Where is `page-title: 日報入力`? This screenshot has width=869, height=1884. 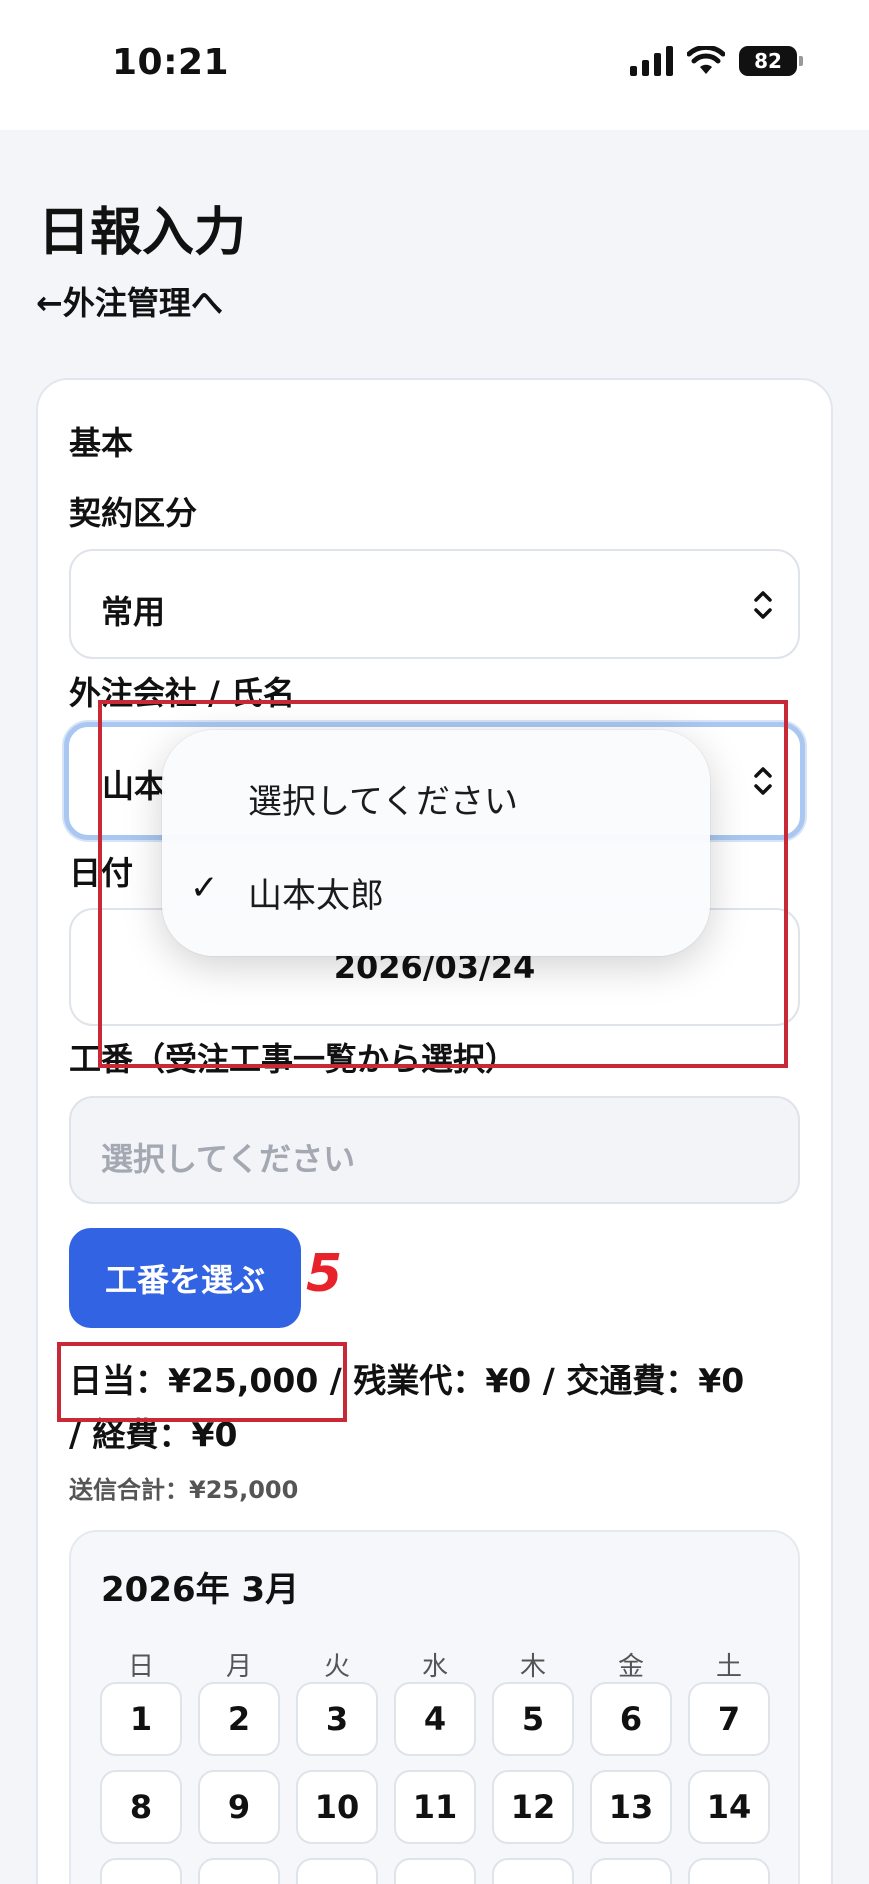 page-title: 日報入力 is located at coordinates (142, 233).